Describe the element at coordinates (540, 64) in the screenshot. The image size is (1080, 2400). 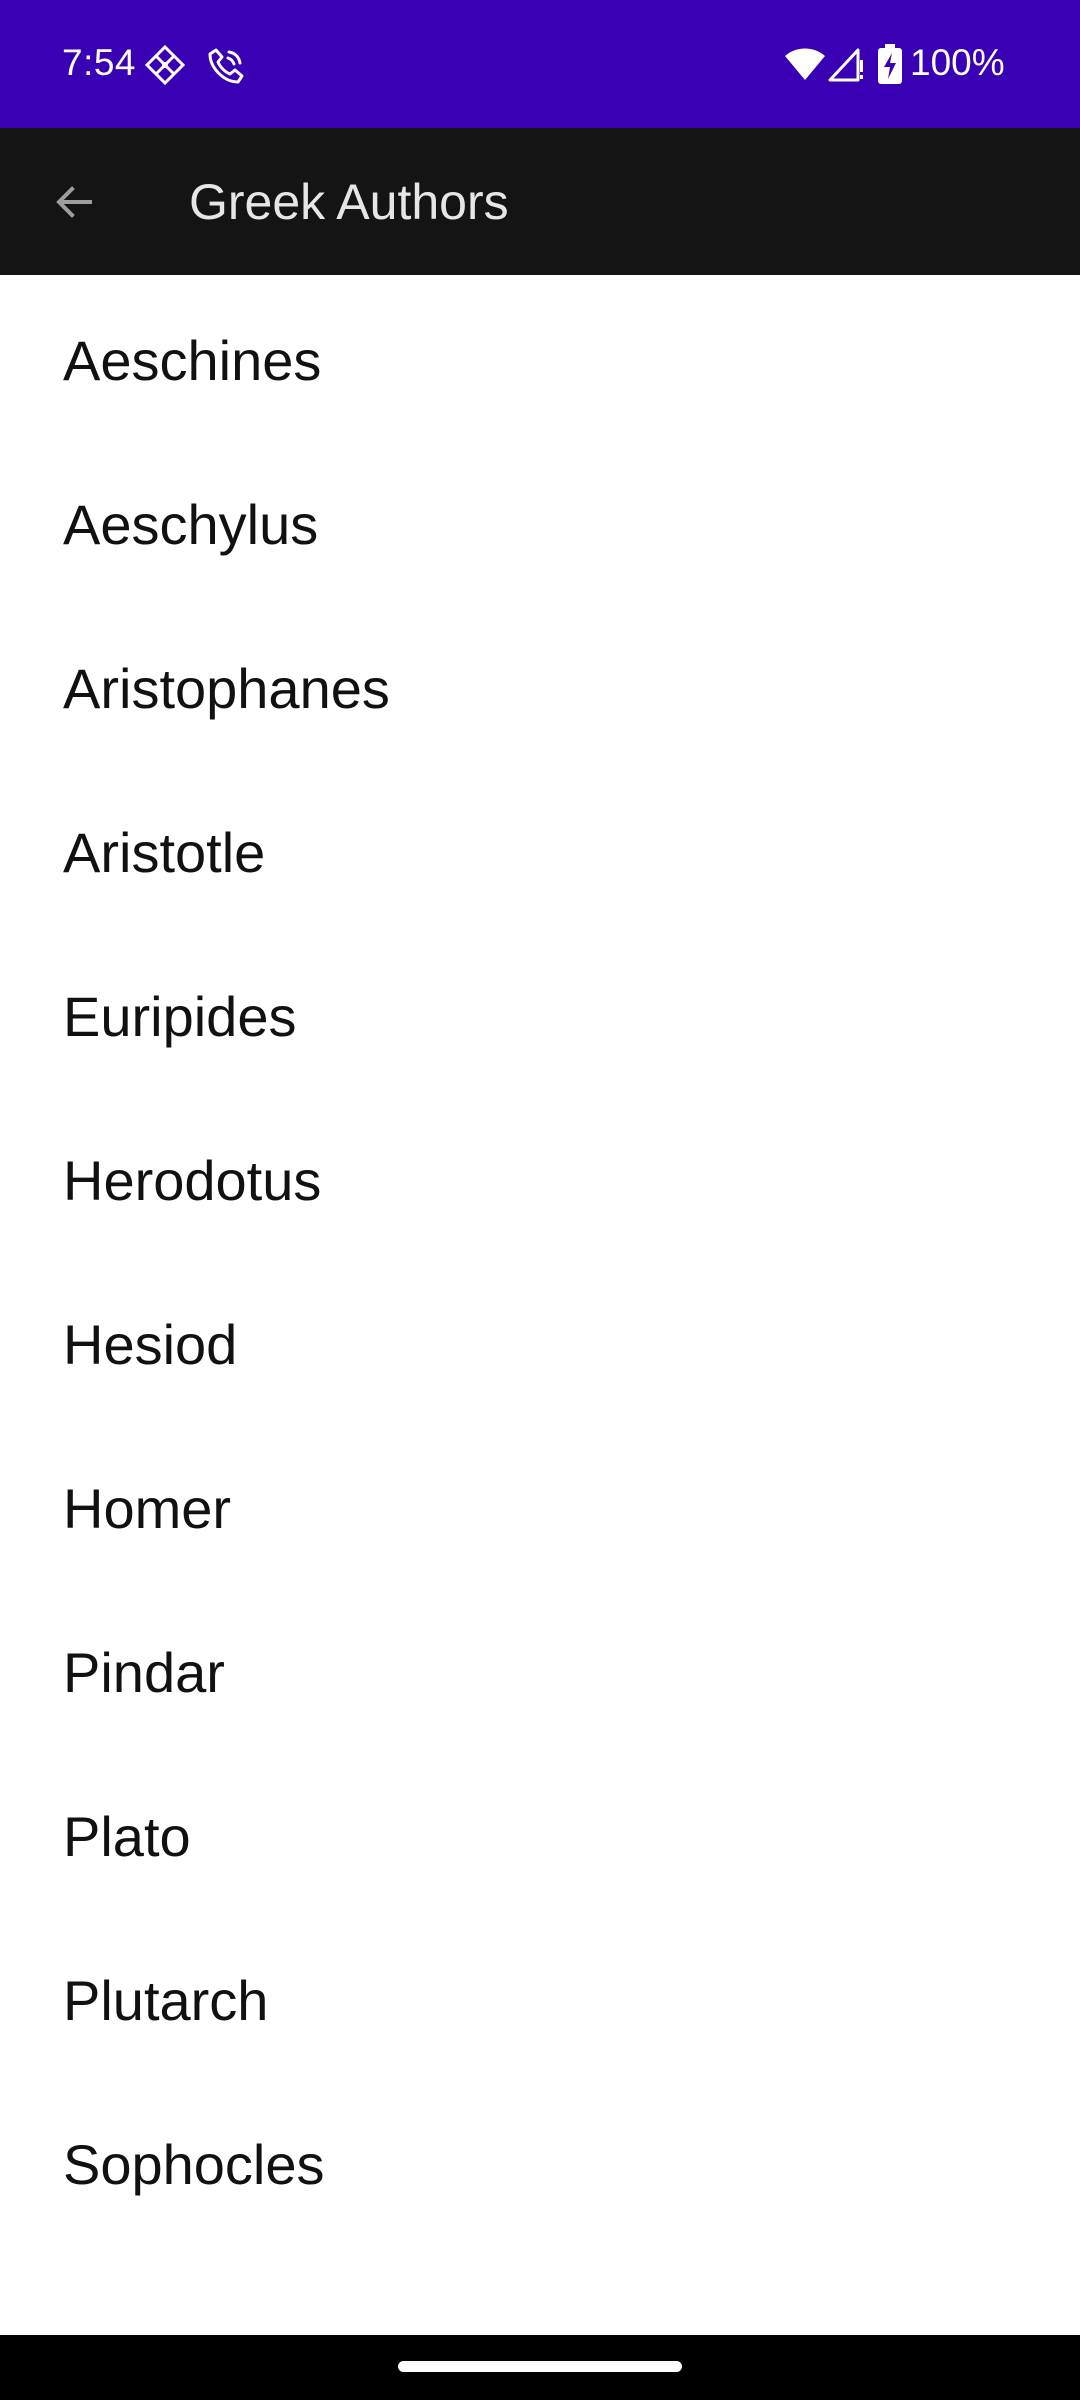
I see `status-bar: 7:54 100%` at that location.